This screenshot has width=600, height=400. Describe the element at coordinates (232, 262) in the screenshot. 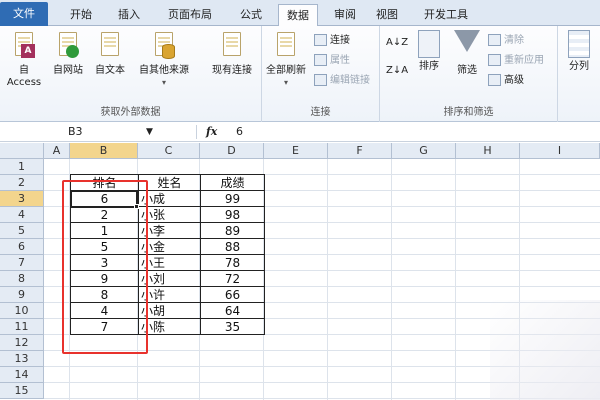

I see `cell-score: 78` at that location.